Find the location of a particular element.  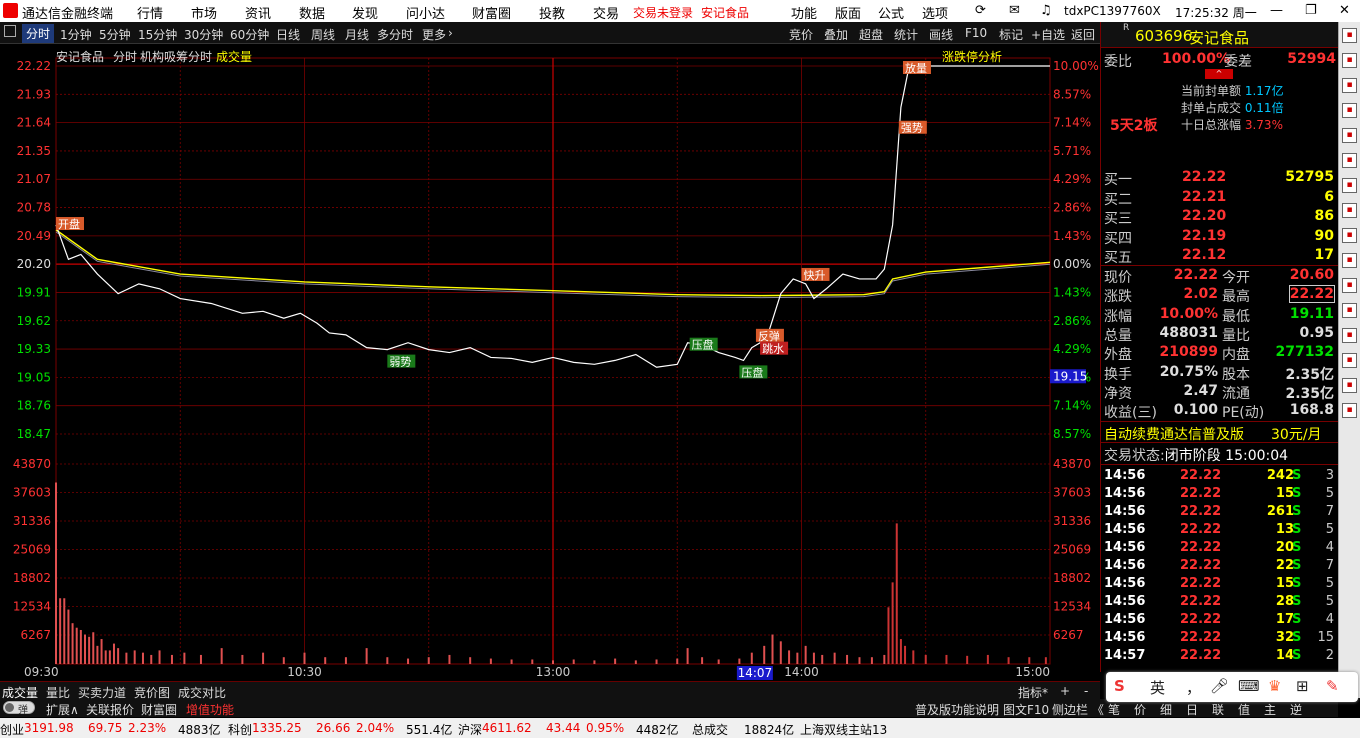

tick-row: 14:56 22.22 17 S 4 is located at coordinates (1220, 621).